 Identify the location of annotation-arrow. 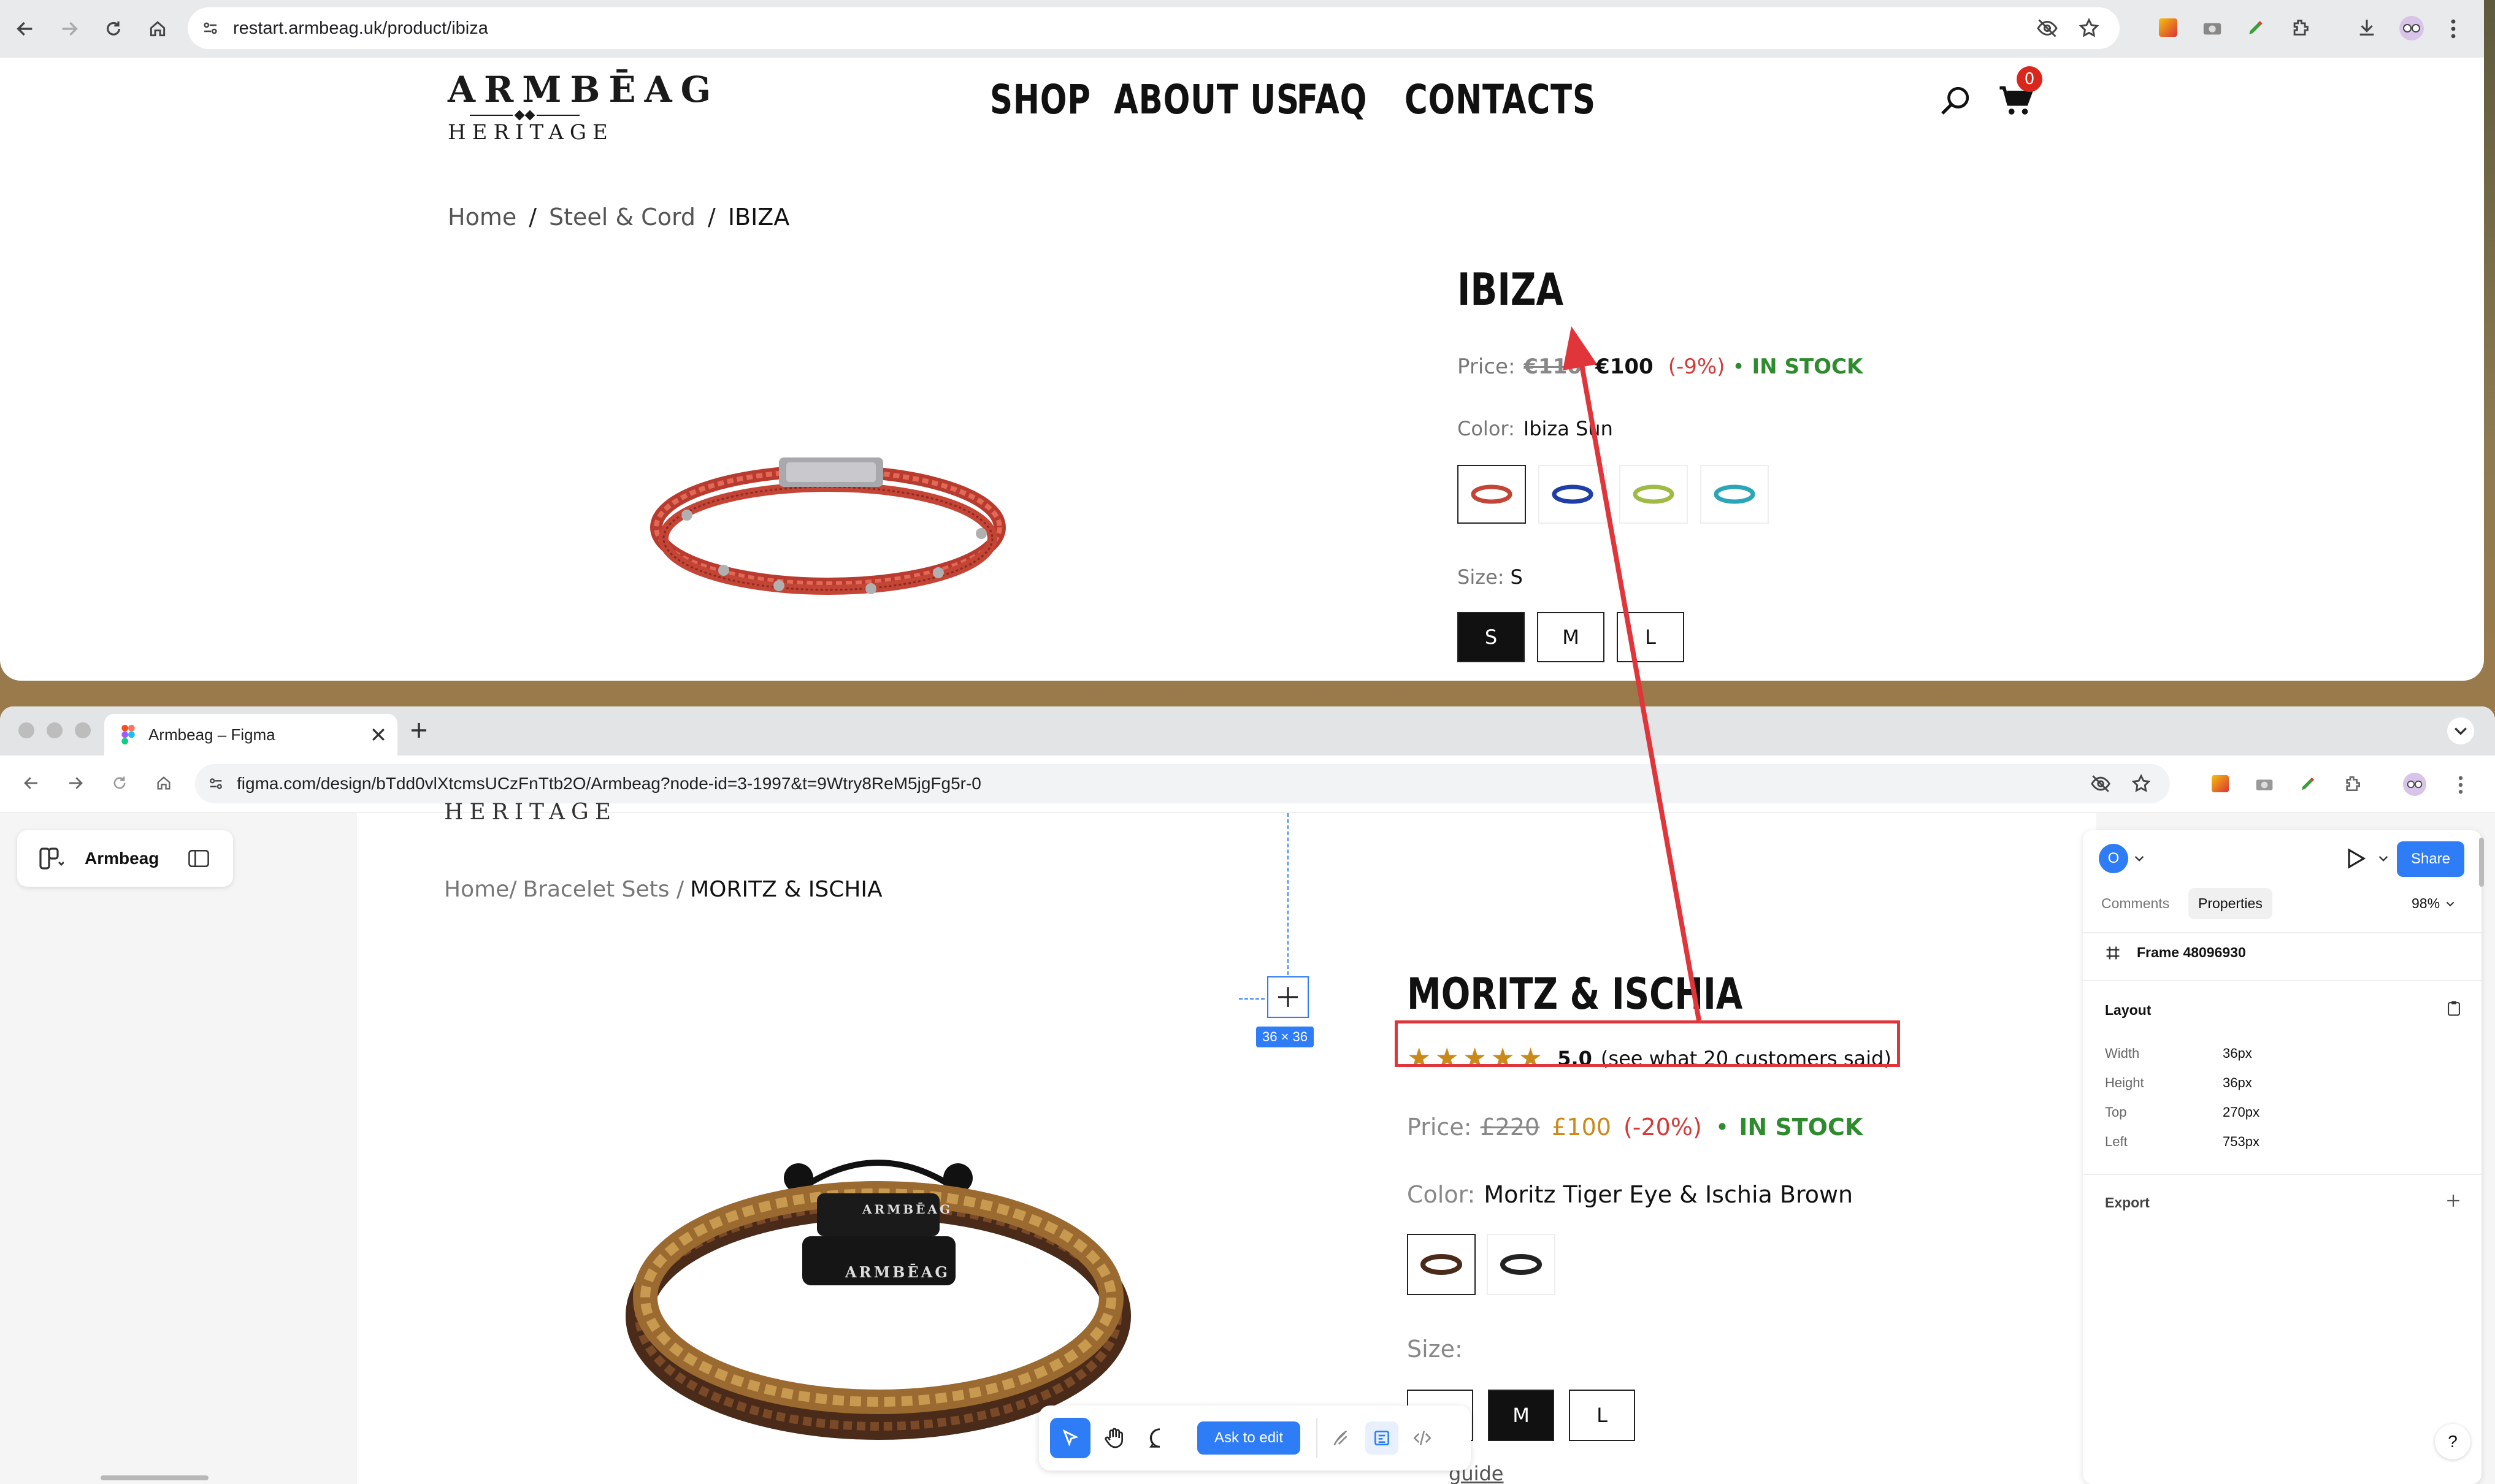
(1632, 673).